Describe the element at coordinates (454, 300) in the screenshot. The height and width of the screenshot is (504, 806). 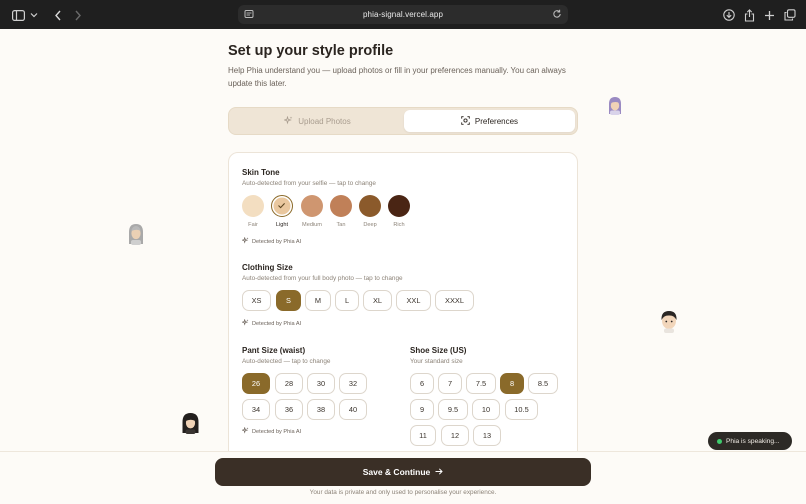
I see `clothing-size-option: XXXL` at that location.